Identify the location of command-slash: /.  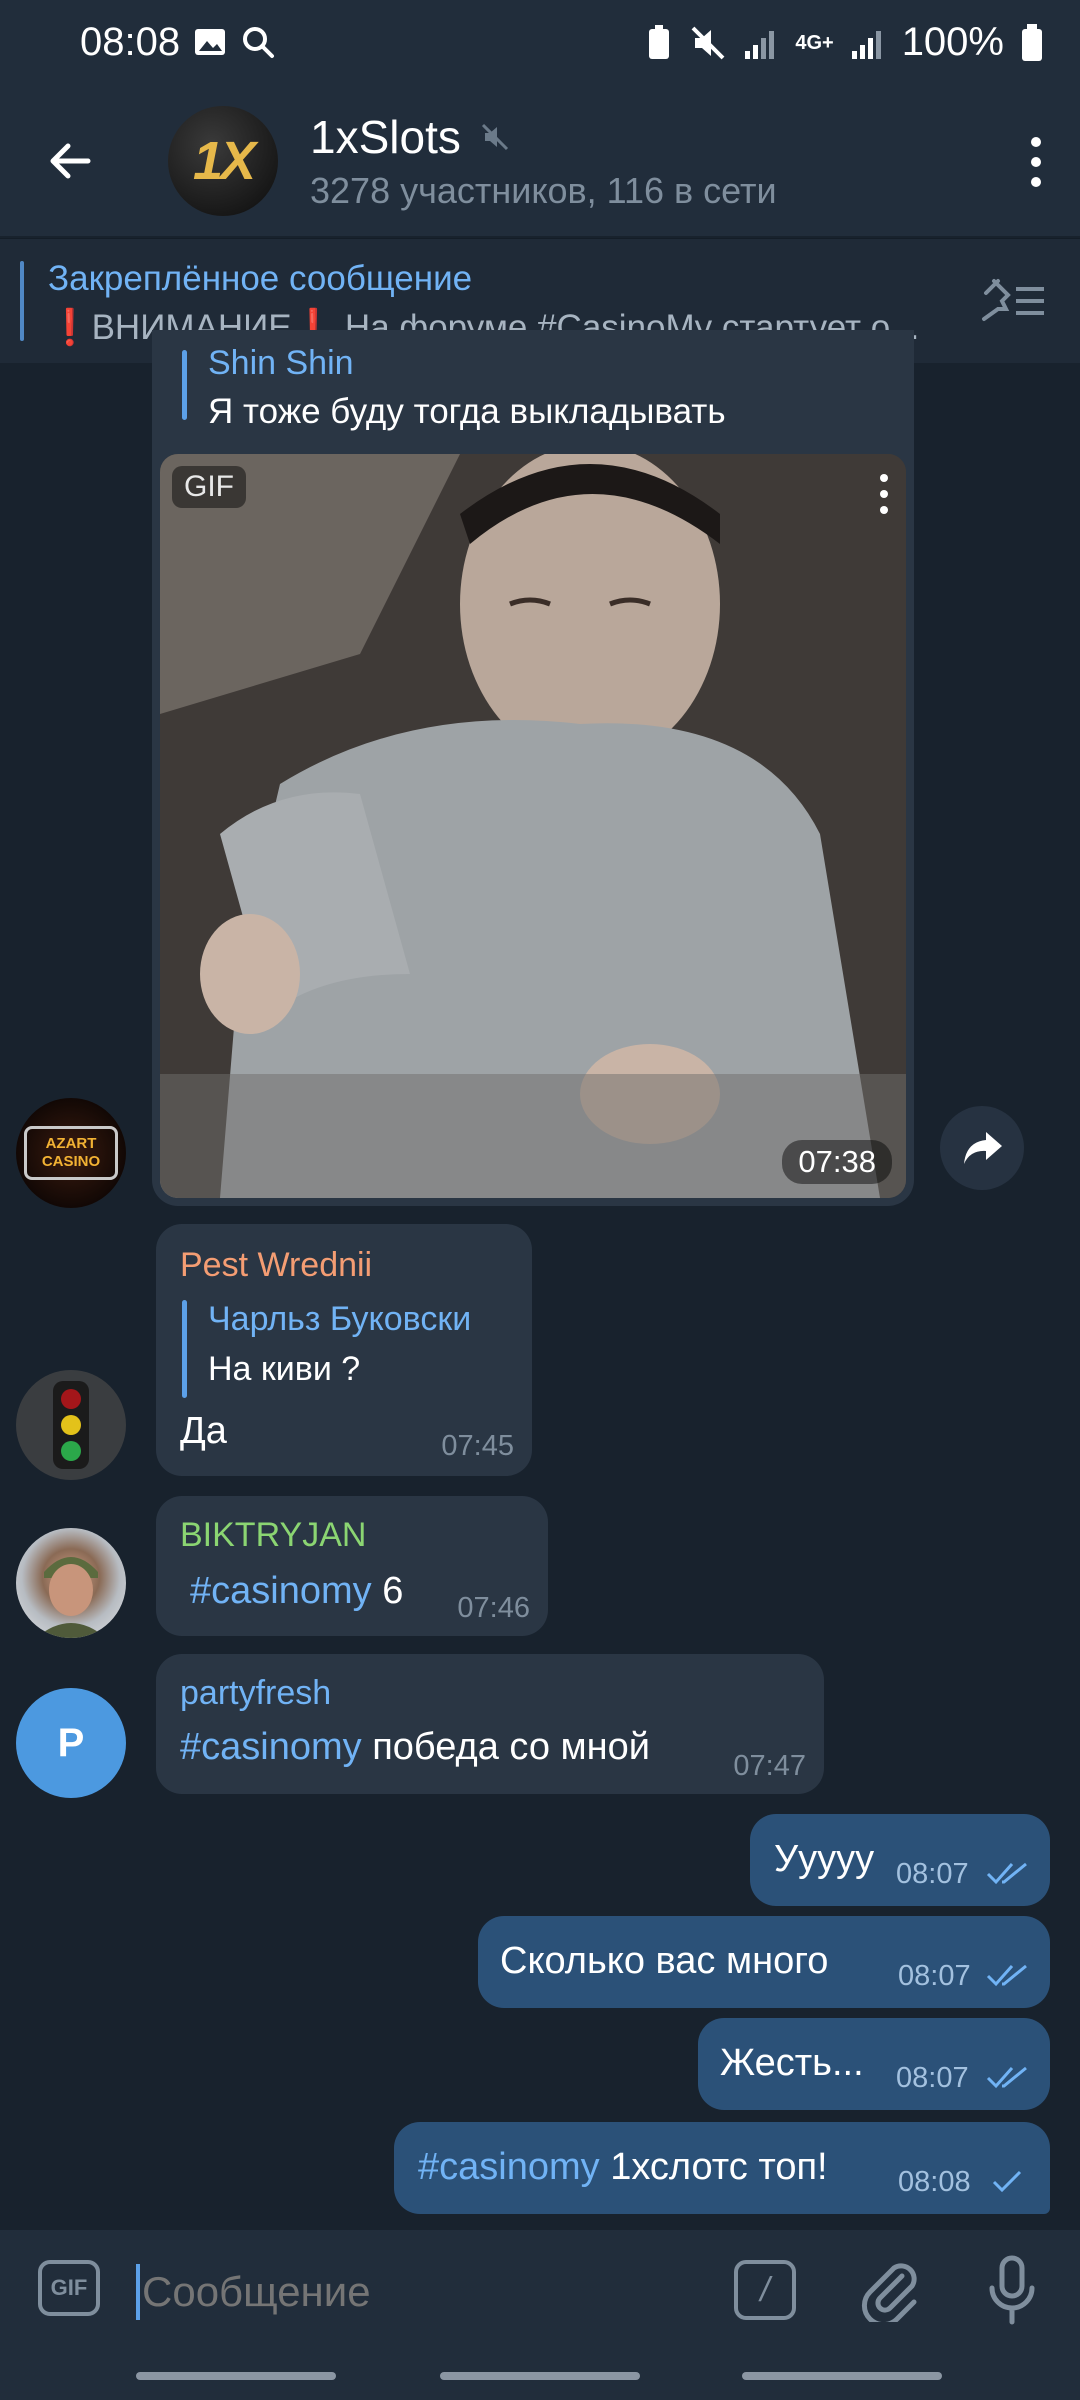
(765, 2289).